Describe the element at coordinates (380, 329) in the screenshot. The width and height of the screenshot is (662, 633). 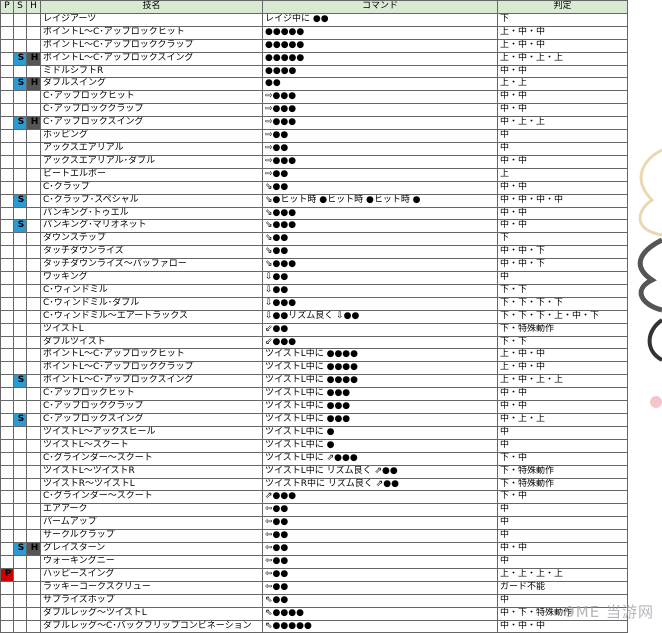
I see `command-cell: ⇙●●` at that location.